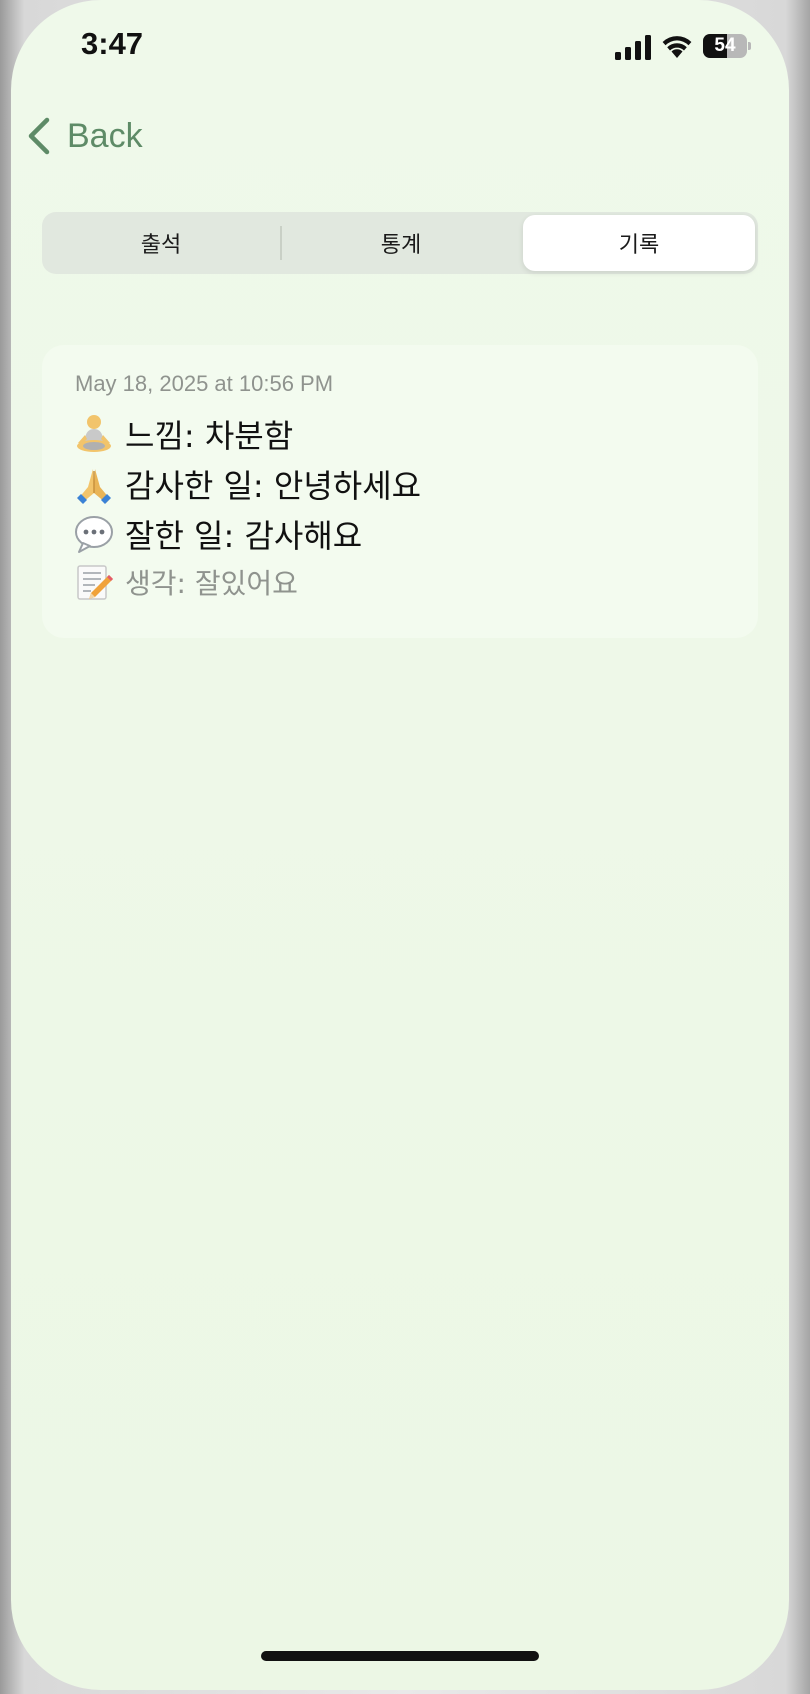  I want to click on entry-thought: 생각: 잘있어요, so click(185, 582).